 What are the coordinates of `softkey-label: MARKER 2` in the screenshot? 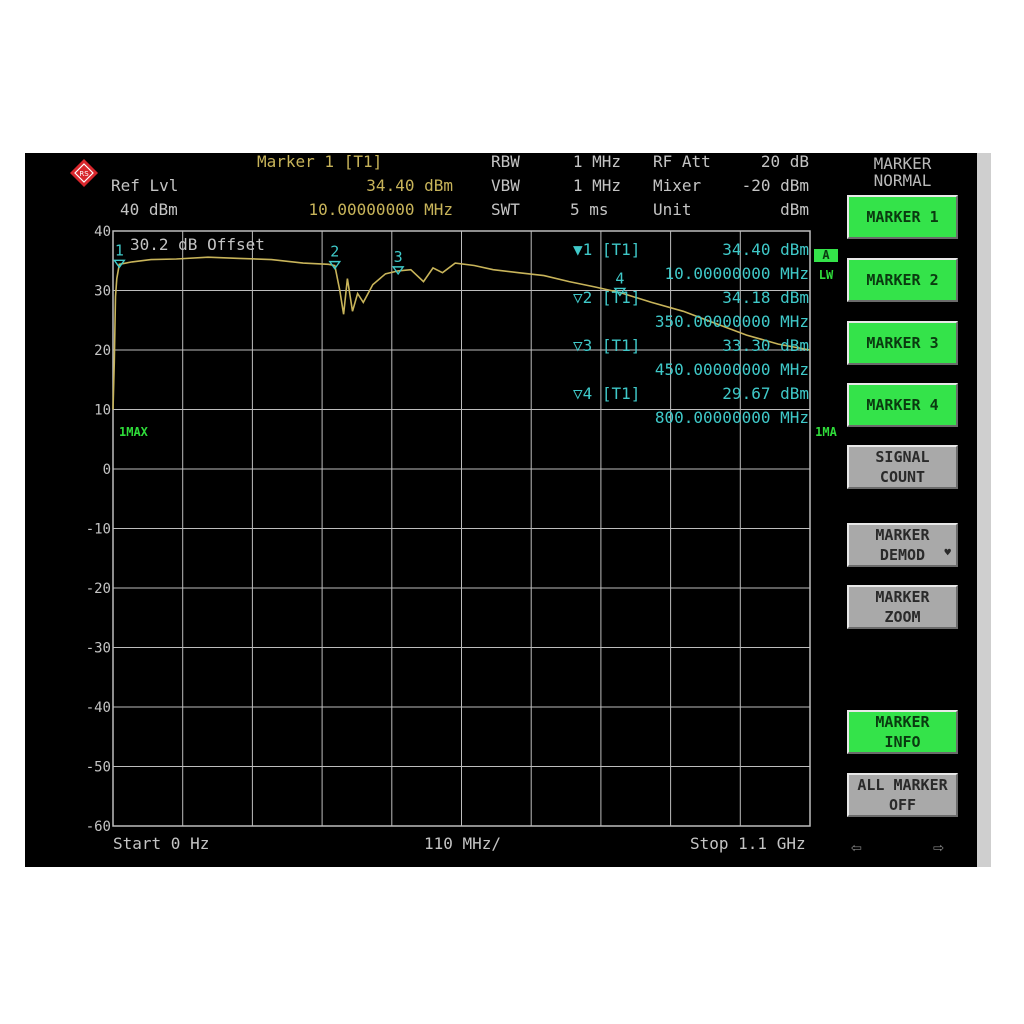 It's located at (902, 280).